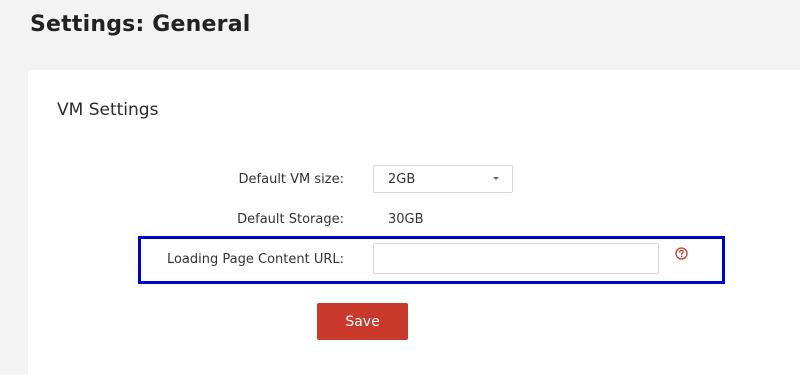 The width and height of the screenshot is (800, 375). Describe the element at coordinates (255, 259) in the screenshot. I see `loading-page-url-label: Loading Page Content URL:` at that location.